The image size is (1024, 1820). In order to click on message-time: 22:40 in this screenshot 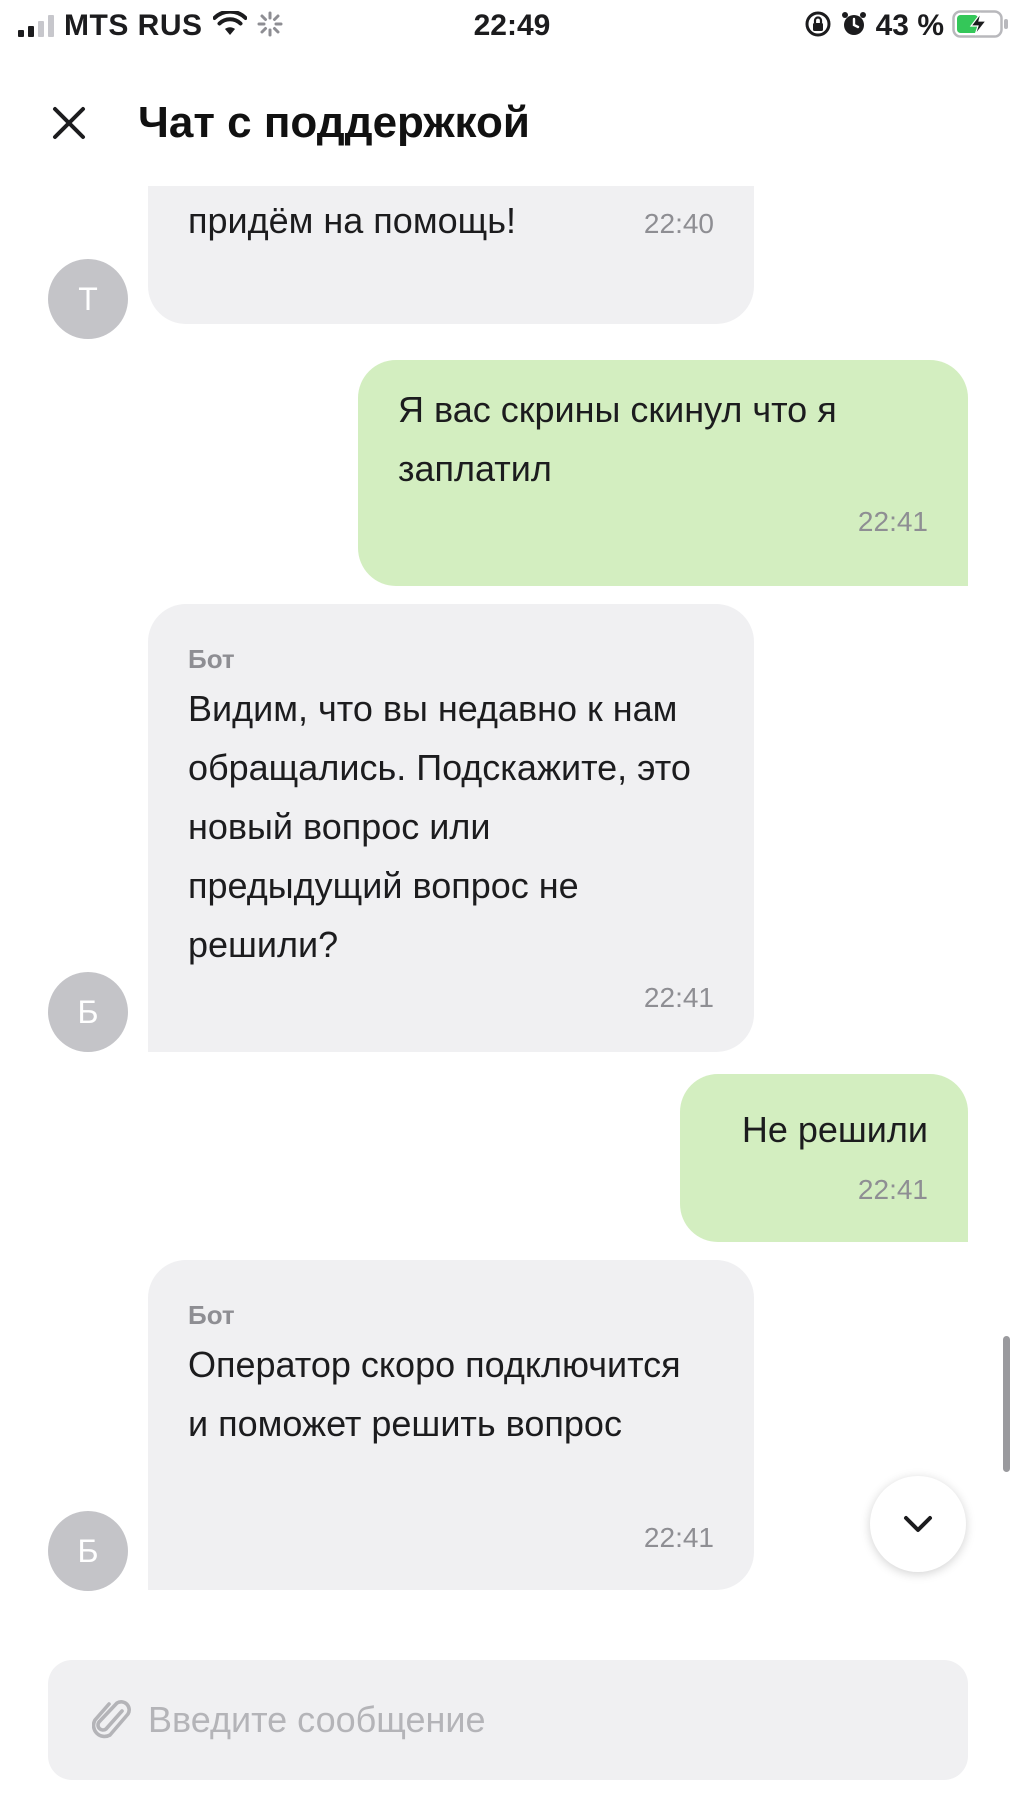, I will do `click(678, 223)`.